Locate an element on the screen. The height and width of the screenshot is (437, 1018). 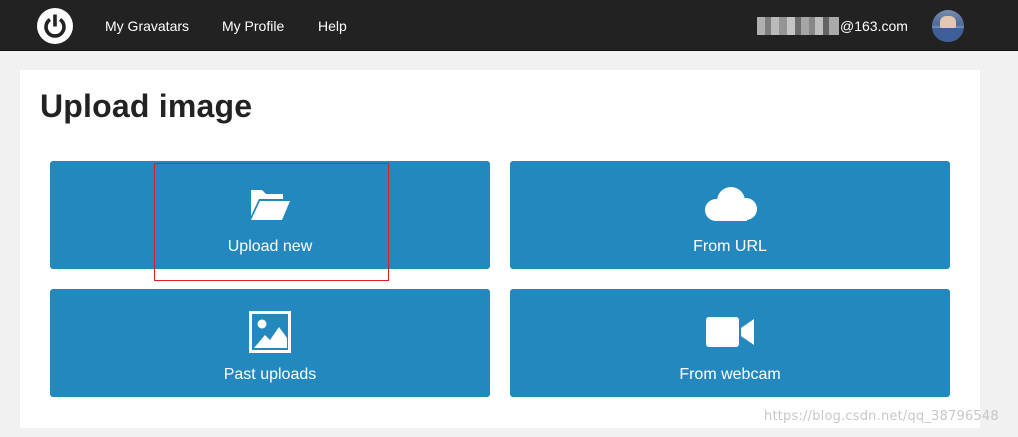
from-webcam-button: From webcam is located at coordinates (730, 343).